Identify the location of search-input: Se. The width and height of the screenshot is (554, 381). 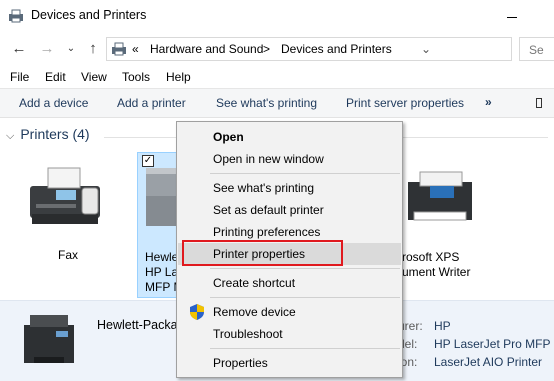
(536, 49).